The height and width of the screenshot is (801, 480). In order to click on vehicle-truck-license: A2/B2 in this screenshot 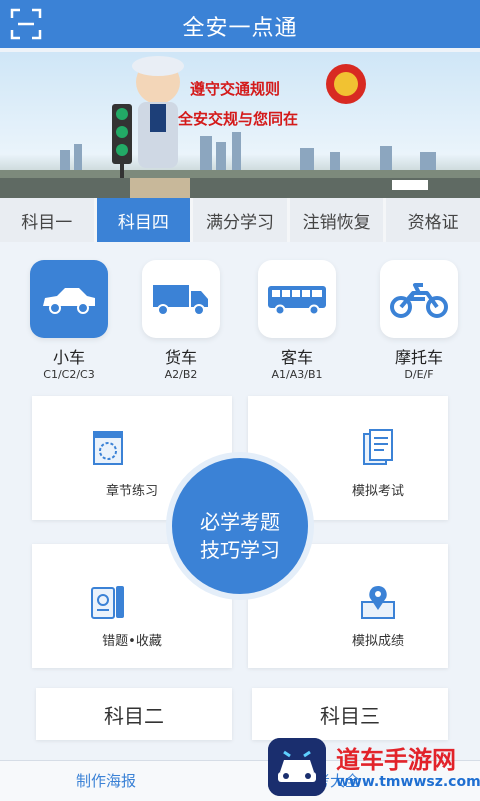, I will do `click(181, 374)`.